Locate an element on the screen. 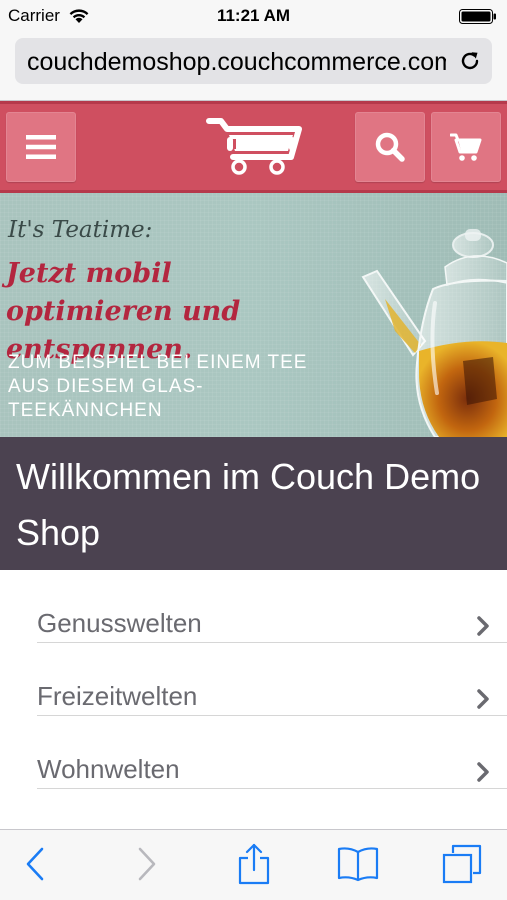 The height and width of the screenshot is (900, 507). bookmarks-icon is located at coordinates (358, 864).